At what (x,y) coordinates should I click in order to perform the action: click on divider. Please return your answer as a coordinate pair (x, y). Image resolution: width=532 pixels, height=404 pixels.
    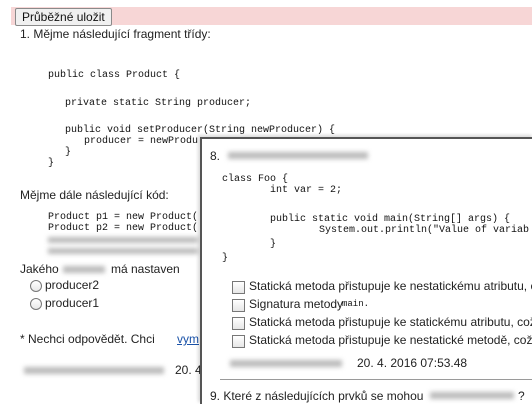
    Looking at the image, I should click on (376, 379).